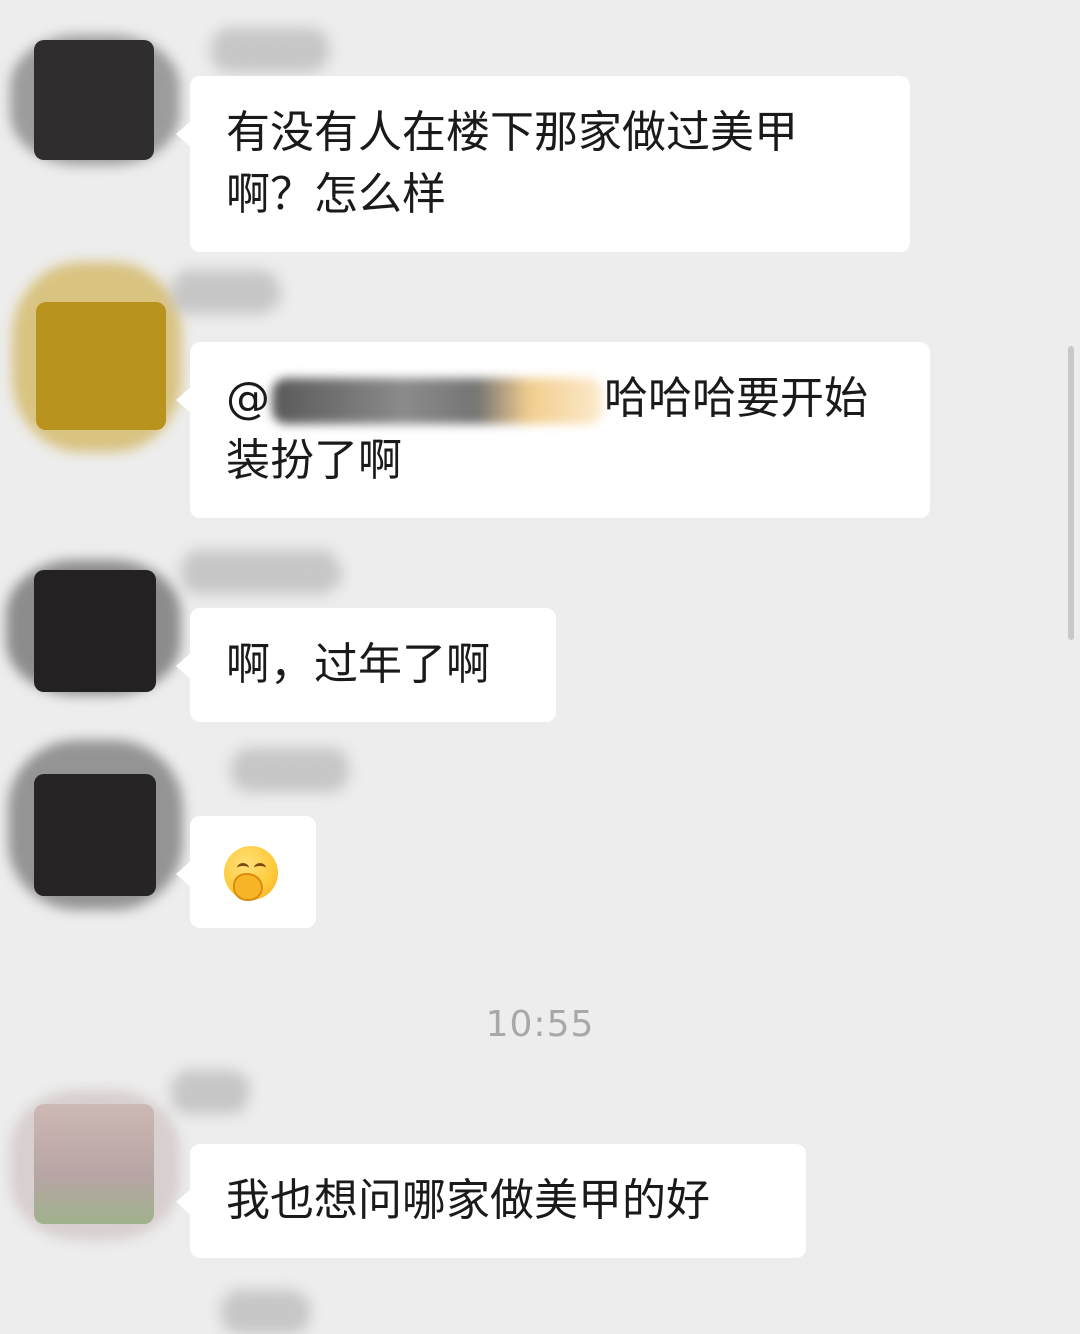  I want to click on mentioned-name-redacted, so click(437, 401).